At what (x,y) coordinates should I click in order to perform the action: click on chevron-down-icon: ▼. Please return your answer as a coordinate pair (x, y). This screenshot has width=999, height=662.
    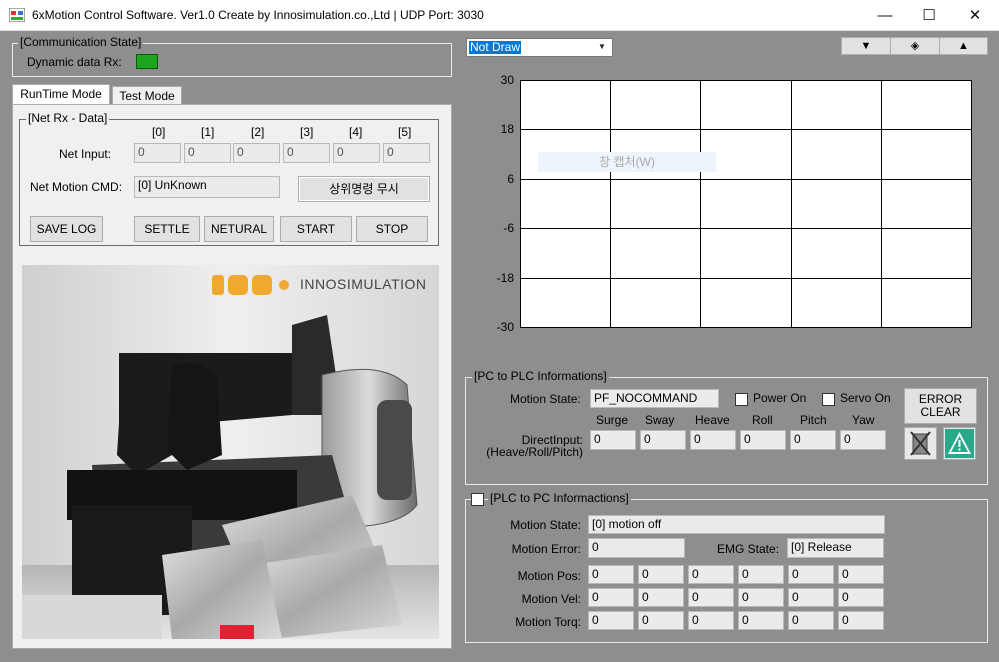
    Looking at the image, I should click on (602, 46).